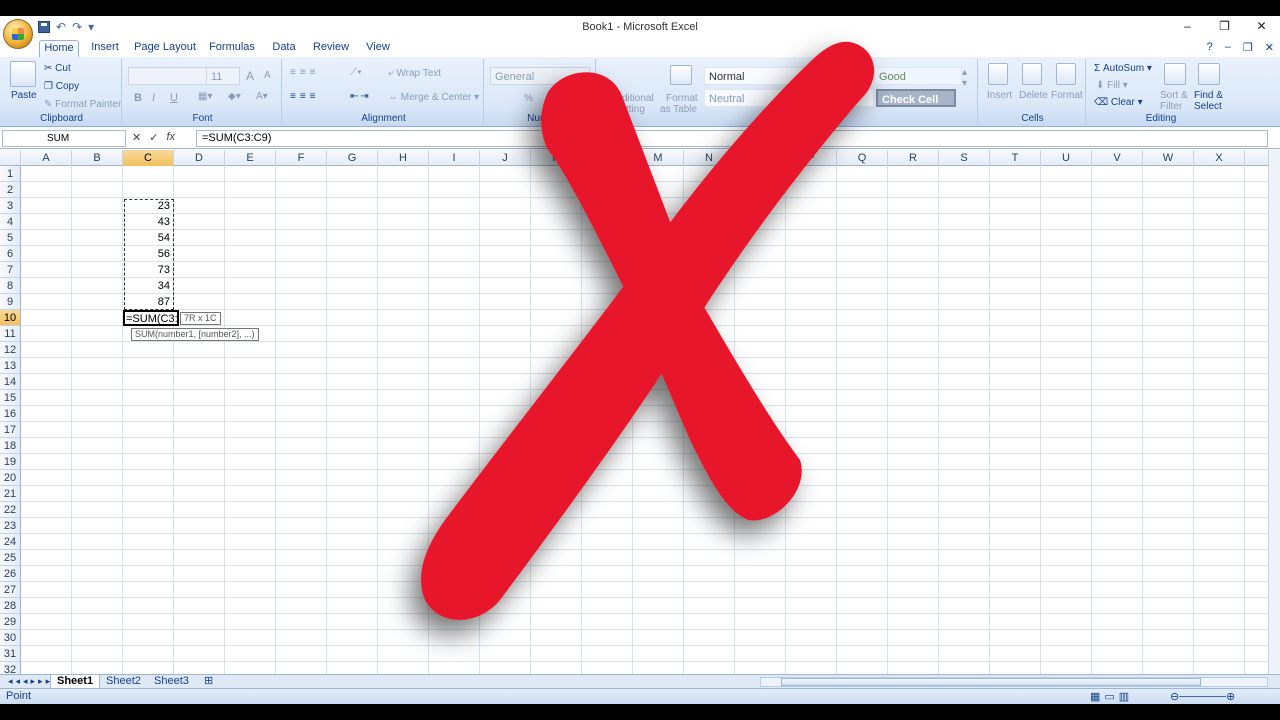  I want to click on row-header-22: 22, so click(10, 510).